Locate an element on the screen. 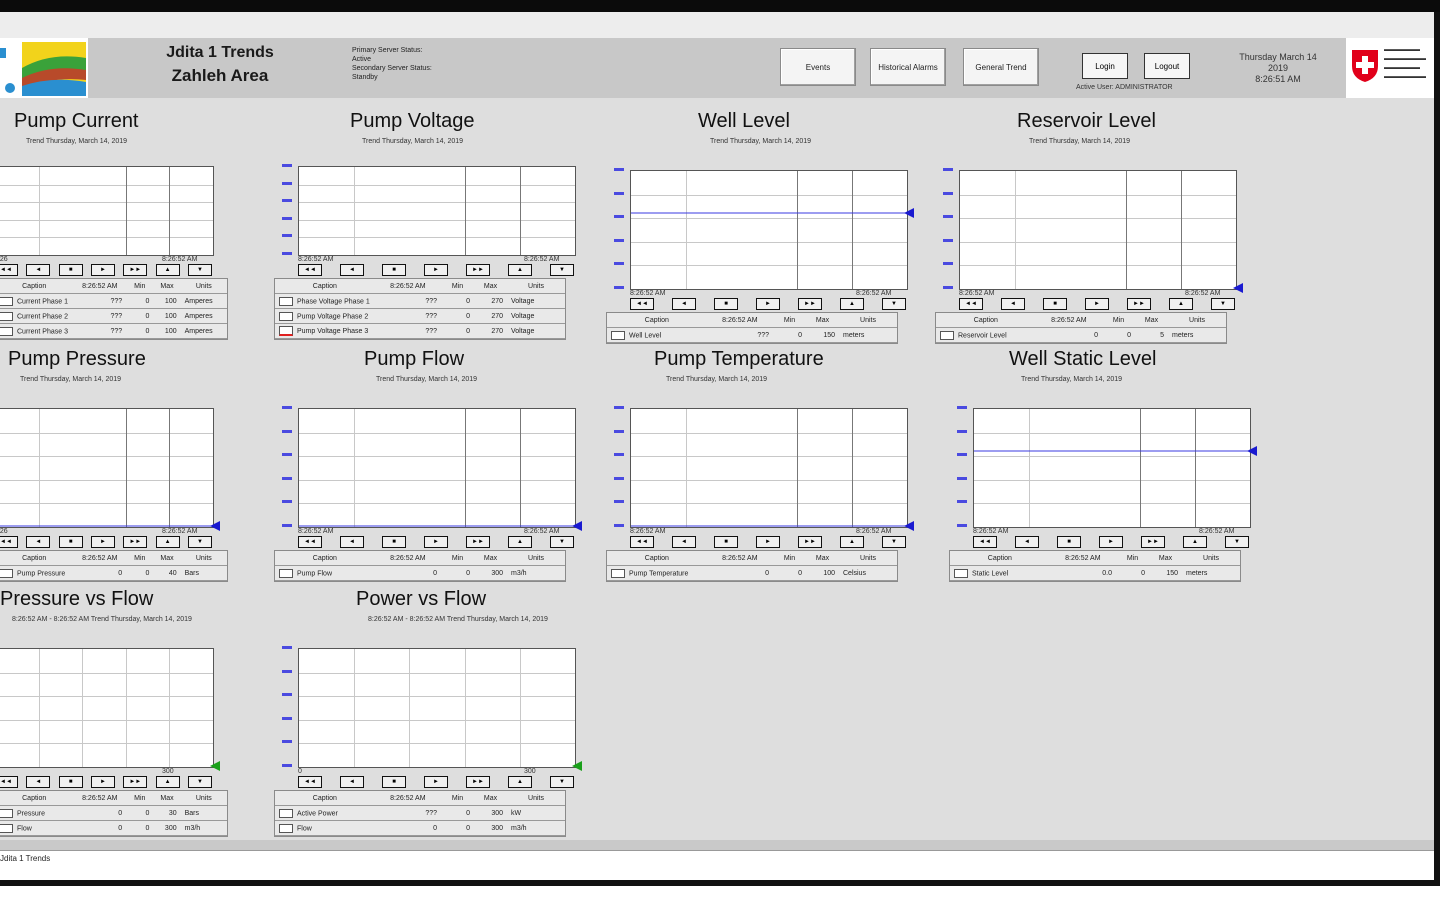 The width and height of the screenshot is (1440, 900). table-row: Pressure 0 0 30 Bars is located at coordinates (113, 813).